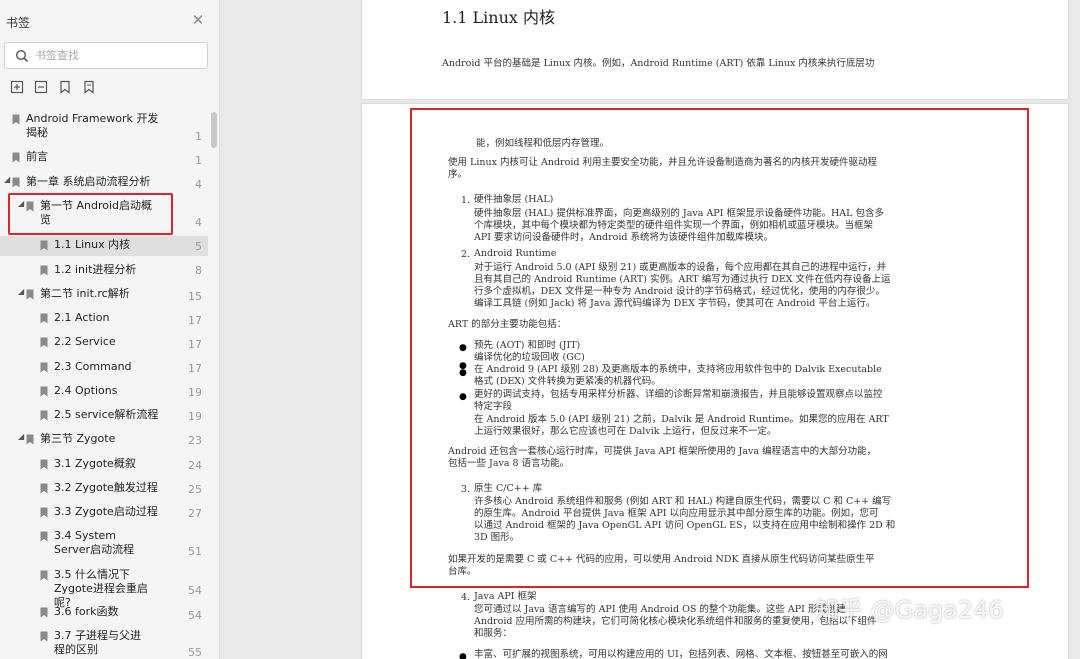 The width and height of the screenshot is (1080, 659). Describe the element at coordinates (85, 293) in the screenshot. I see `bookmark-label: 第二节 init.rc解析` at that location.